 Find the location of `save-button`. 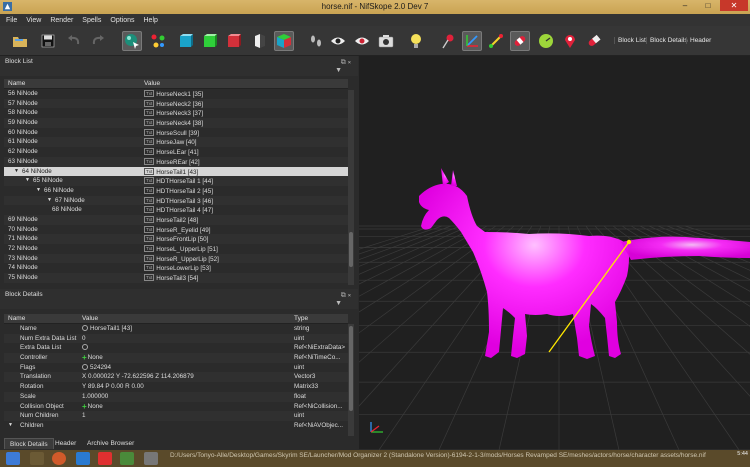

save-button is located at coordinates (48, 41).